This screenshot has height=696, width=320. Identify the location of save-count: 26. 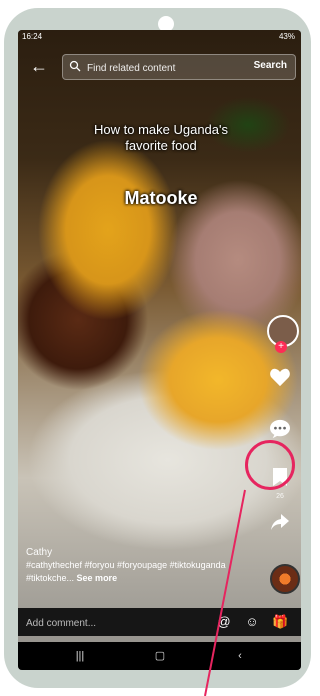
(280, 496).